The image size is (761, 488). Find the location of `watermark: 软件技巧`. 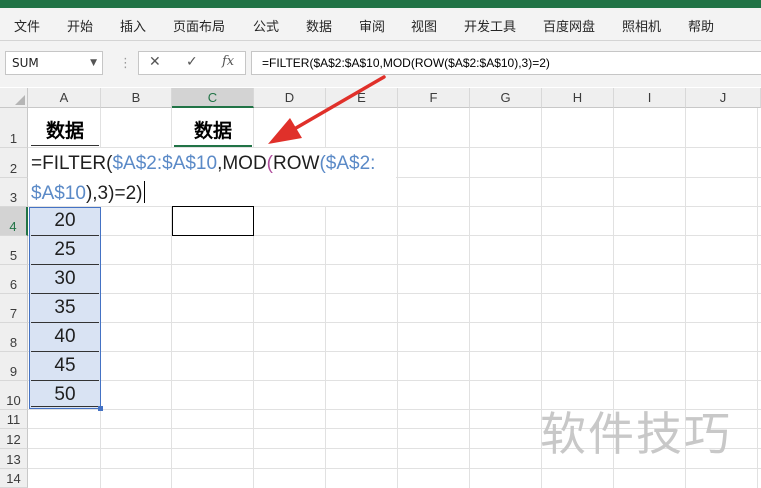

watermark: 软件技巧 is located at coordinates (636, 434).